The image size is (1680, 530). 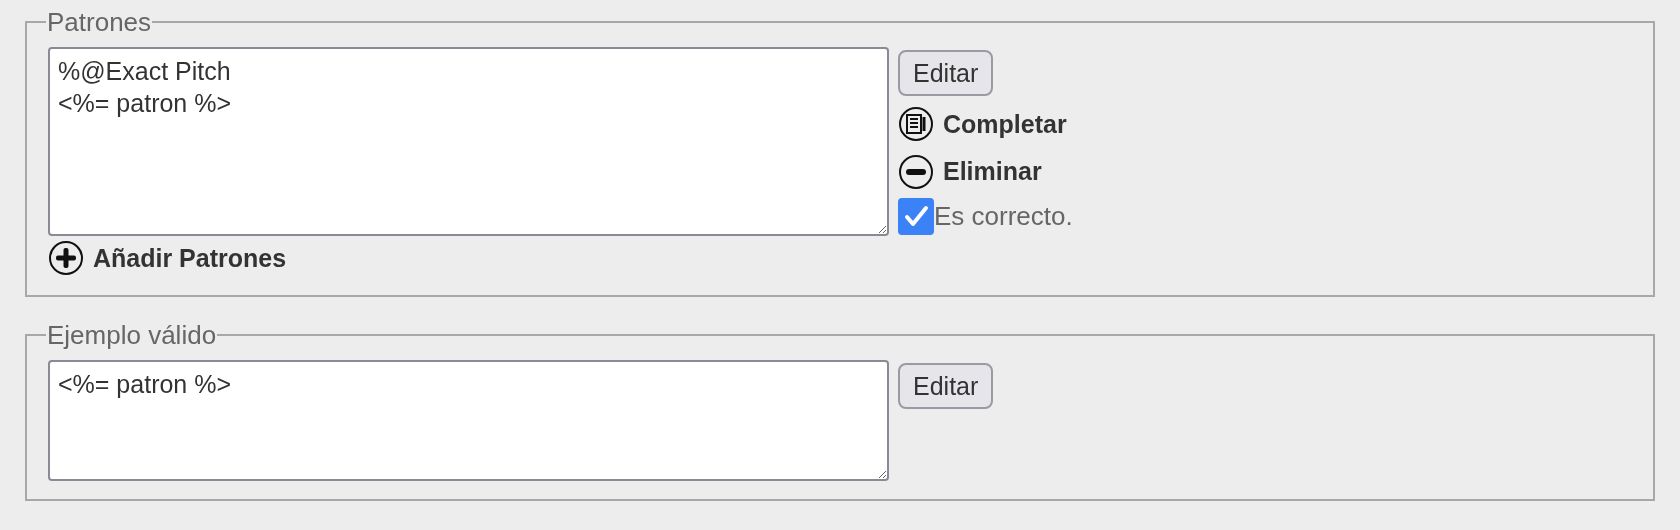 I want to click on checkbox, so click(x=916, y=216).